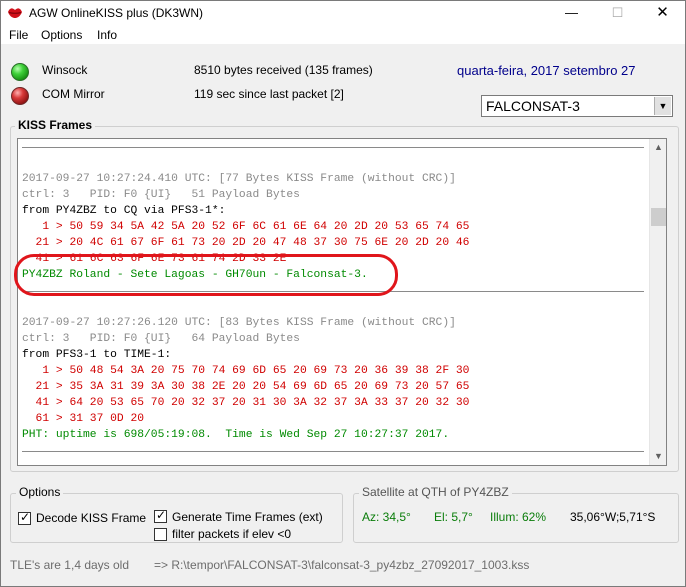  I want to click on log-line: ctrl: 3 PID: F0 {UI} 51 Payload Bytes, so click(161, 195).